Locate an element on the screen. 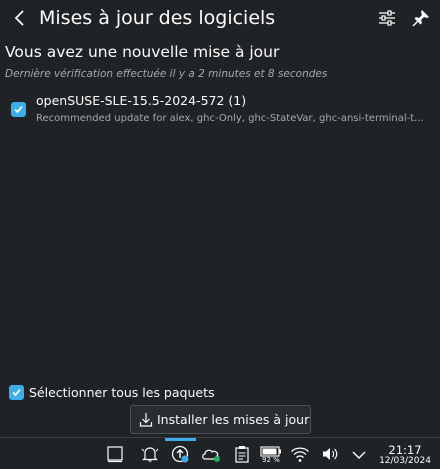  clipboard-button is located at coordinates (242, 454).